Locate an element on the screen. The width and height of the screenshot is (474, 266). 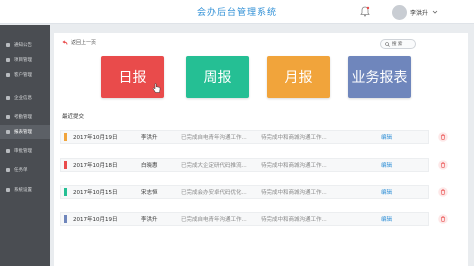
customer-icon is located at coordinates (8, 75).